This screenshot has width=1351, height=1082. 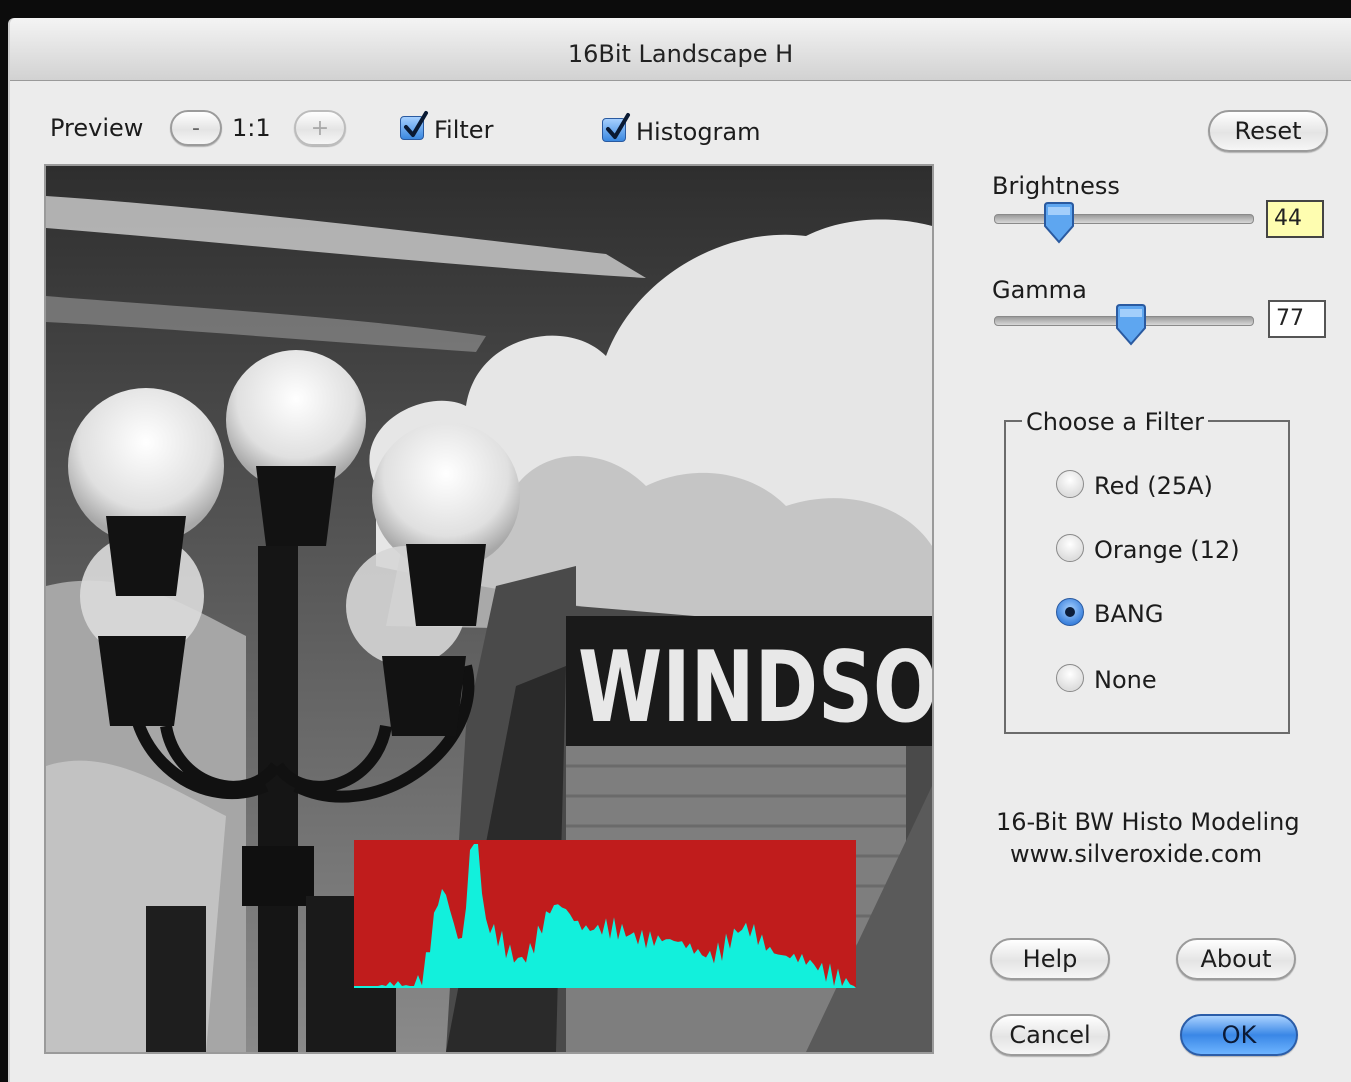 What do you see at coordinates (1297, 319) in the screenshot?
I see `gamma-value-field: 77` at bounding box center [1297, 319].